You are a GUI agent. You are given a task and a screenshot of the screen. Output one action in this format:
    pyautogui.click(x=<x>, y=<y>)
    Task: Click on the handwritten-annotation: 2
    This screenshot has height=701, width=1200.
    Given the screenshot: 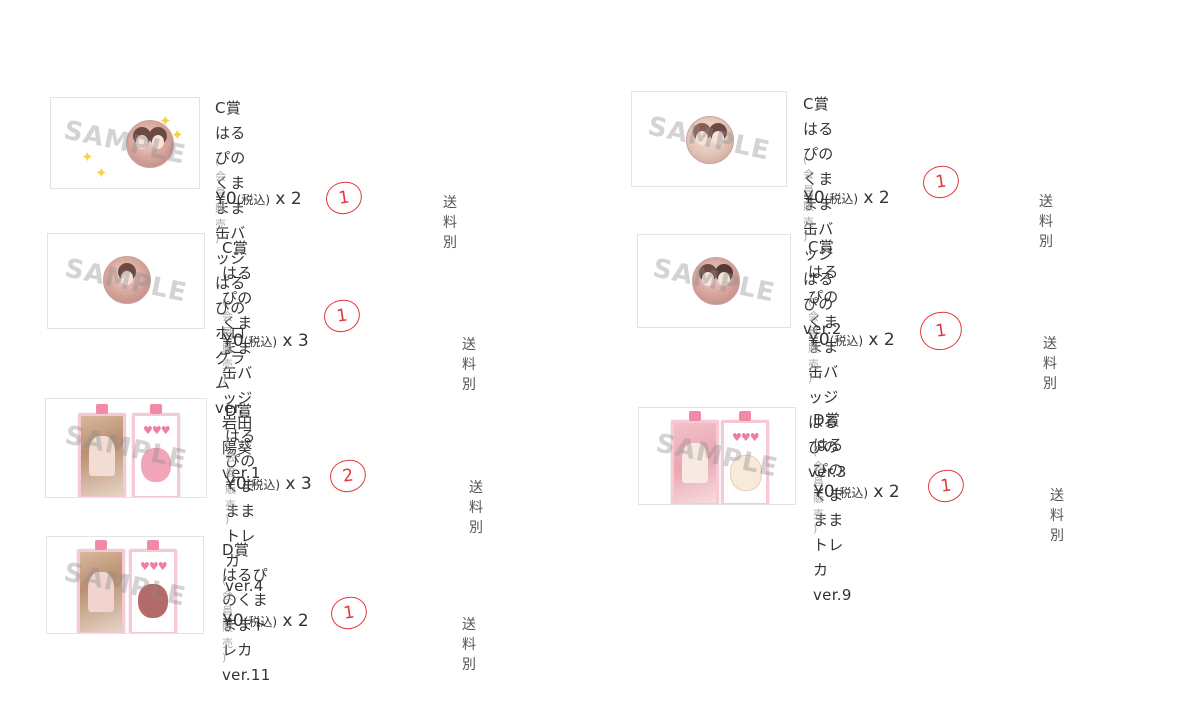 What is the action you would take?
    pyautogui.click(x=348, y=476)
    